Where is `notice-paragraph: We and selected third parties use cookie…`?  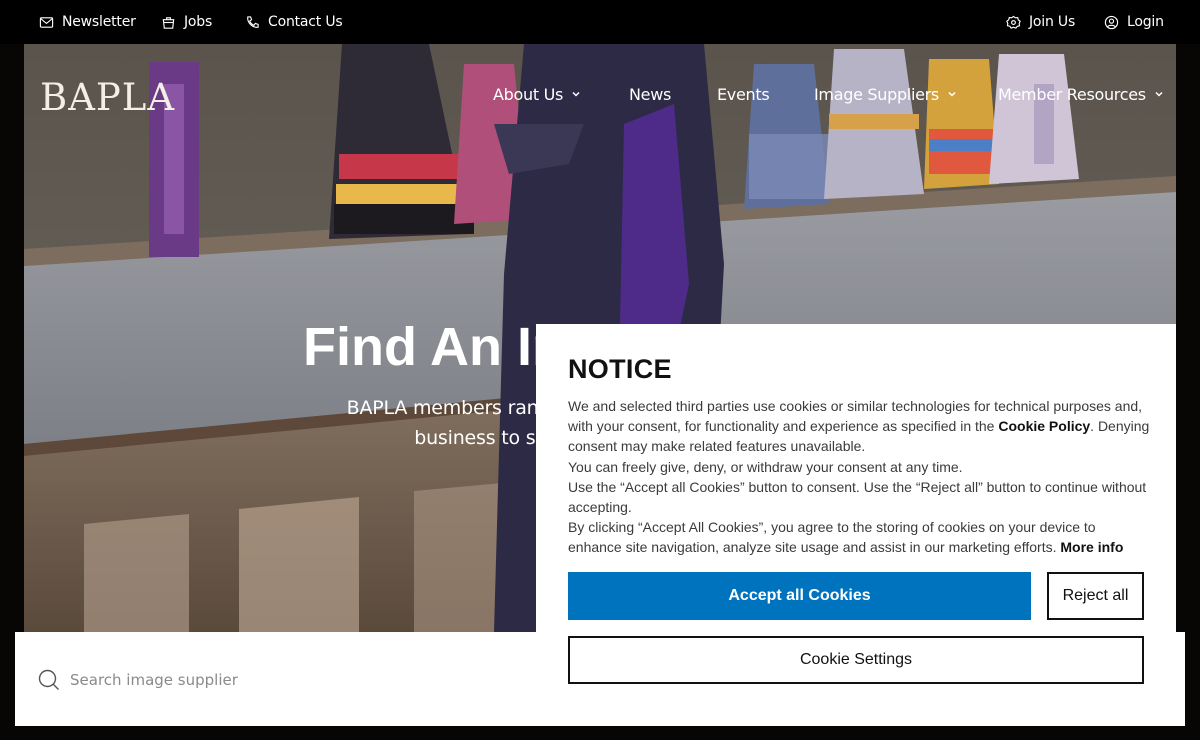
notice-paragraph: We and selected third parties use cookie… is located at coordinates (860, 426).